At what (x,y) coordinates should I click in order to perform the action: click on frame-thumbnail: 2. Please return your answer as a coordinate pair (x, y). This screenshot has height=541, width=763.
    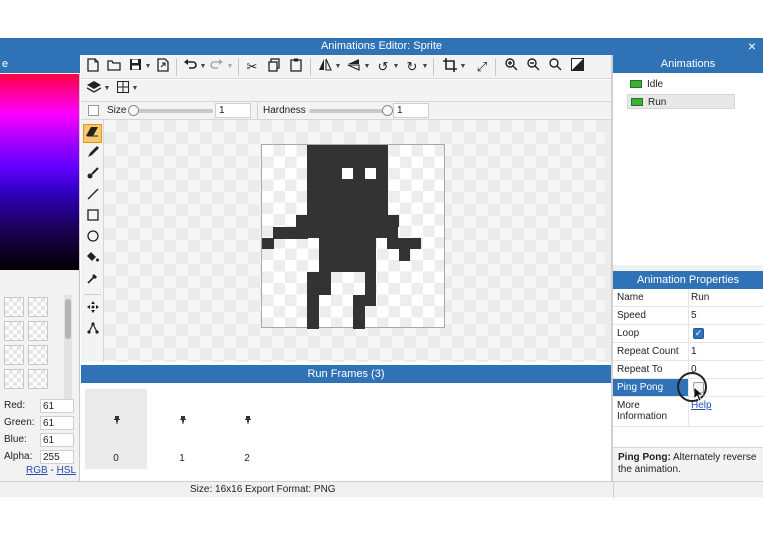
    Looking at the image, I should click on (247, 429).